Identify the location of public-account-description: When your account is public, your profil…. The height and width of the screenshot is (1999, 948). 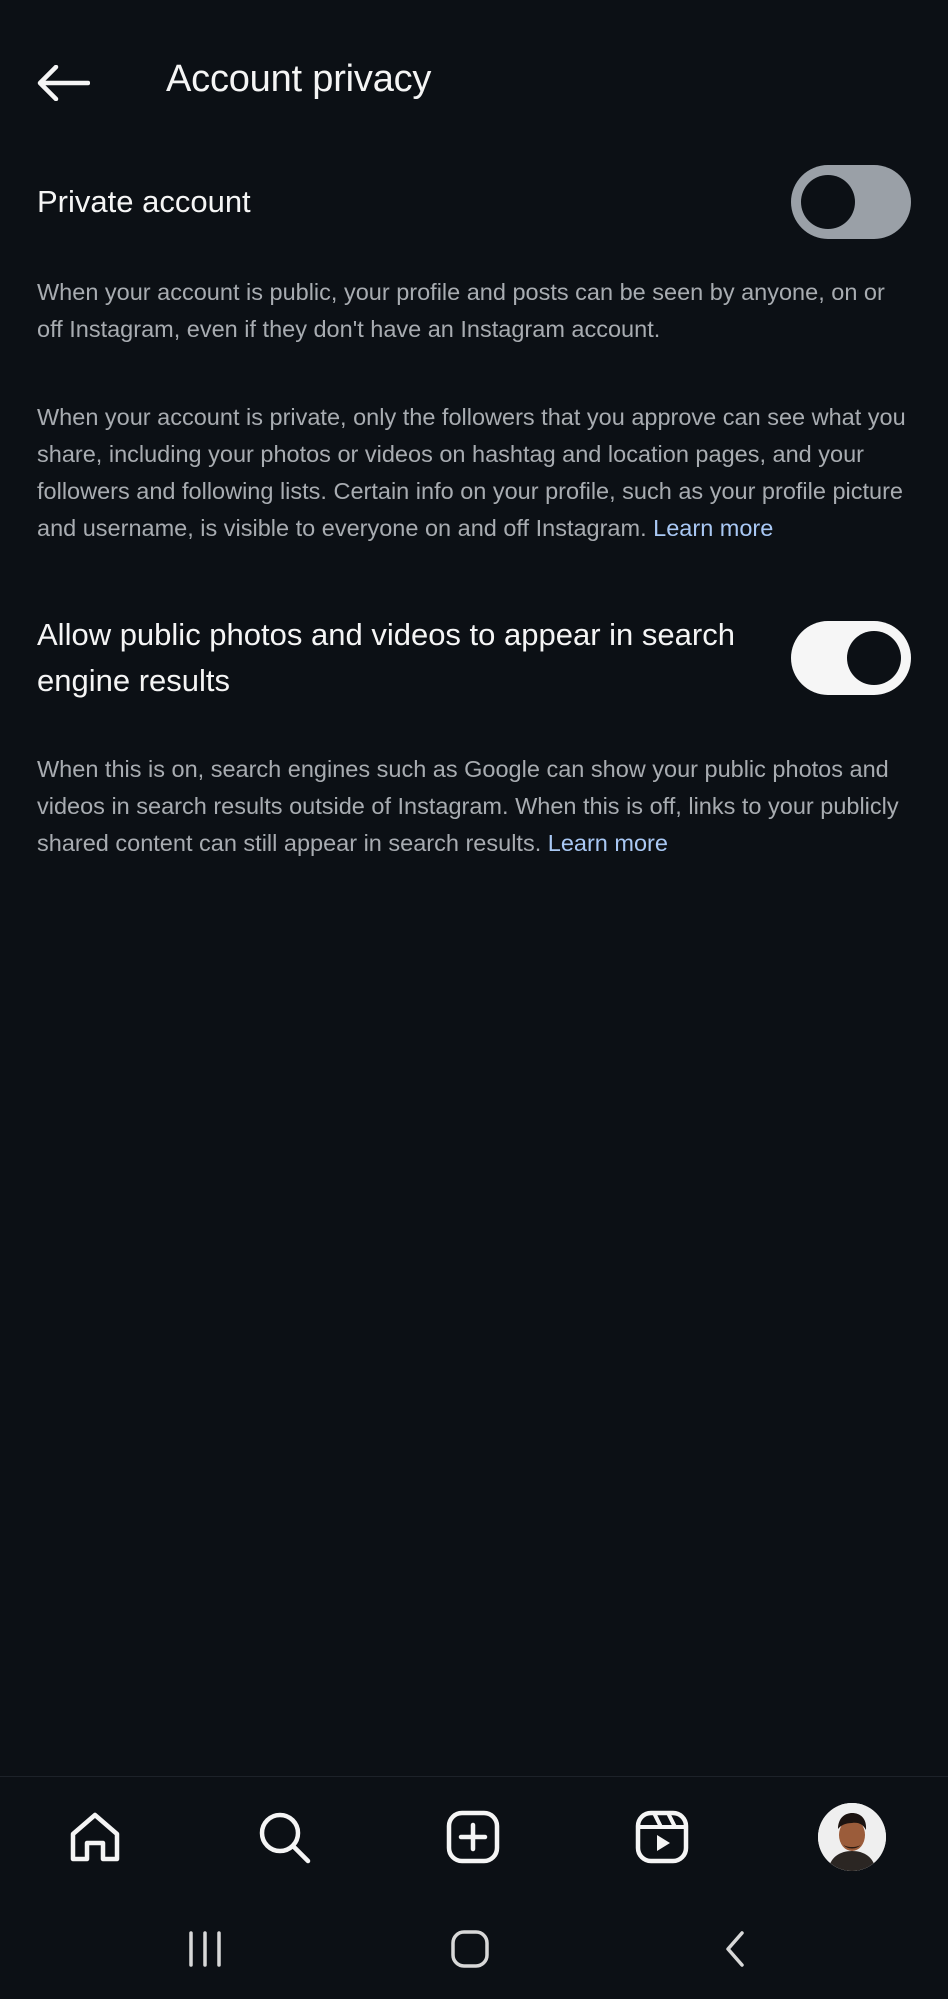
(461, 310).